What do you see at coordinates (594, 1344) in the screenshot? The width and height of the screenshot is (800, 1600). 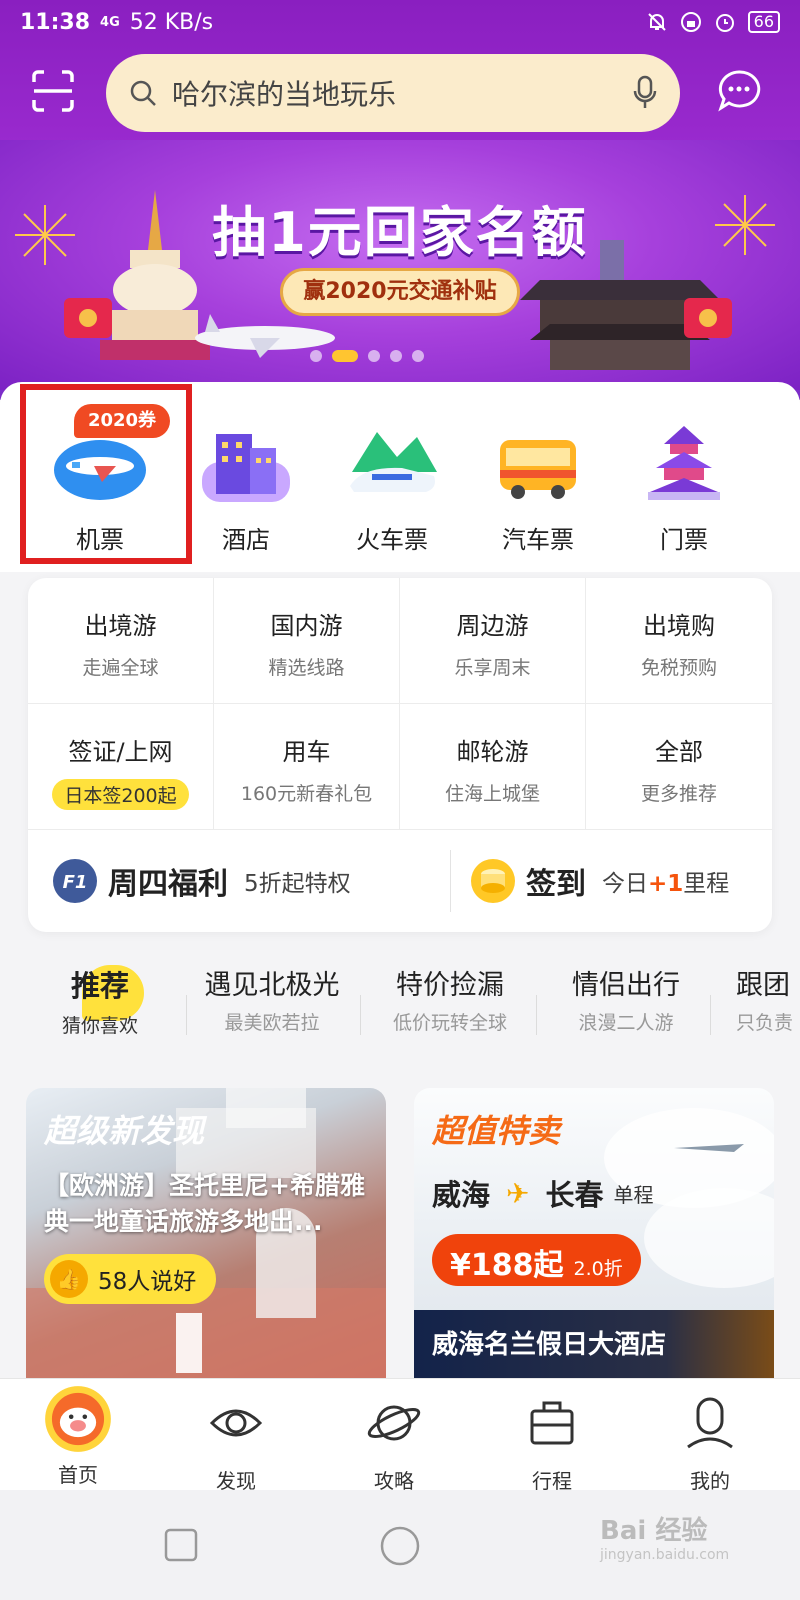 I see `hotel-promo: 威海名兰假日大酒店` at bounding box center [594, 1344].